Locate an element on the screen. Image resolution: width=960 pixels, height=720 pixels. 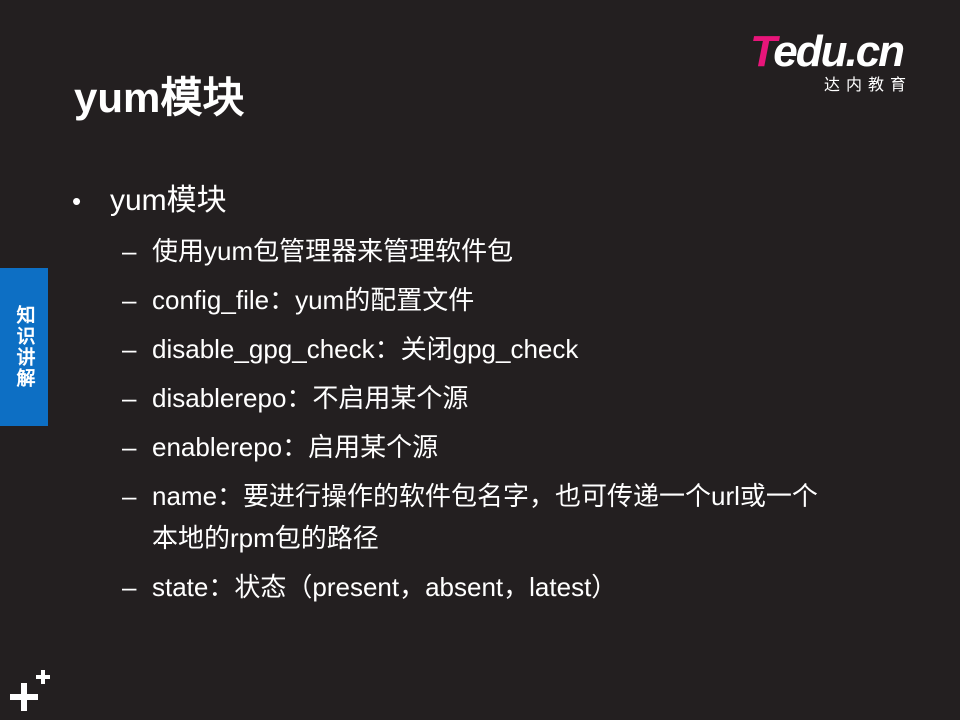
knowledge-side-tab: 知识讲解 is located at coordinates (24, 347).